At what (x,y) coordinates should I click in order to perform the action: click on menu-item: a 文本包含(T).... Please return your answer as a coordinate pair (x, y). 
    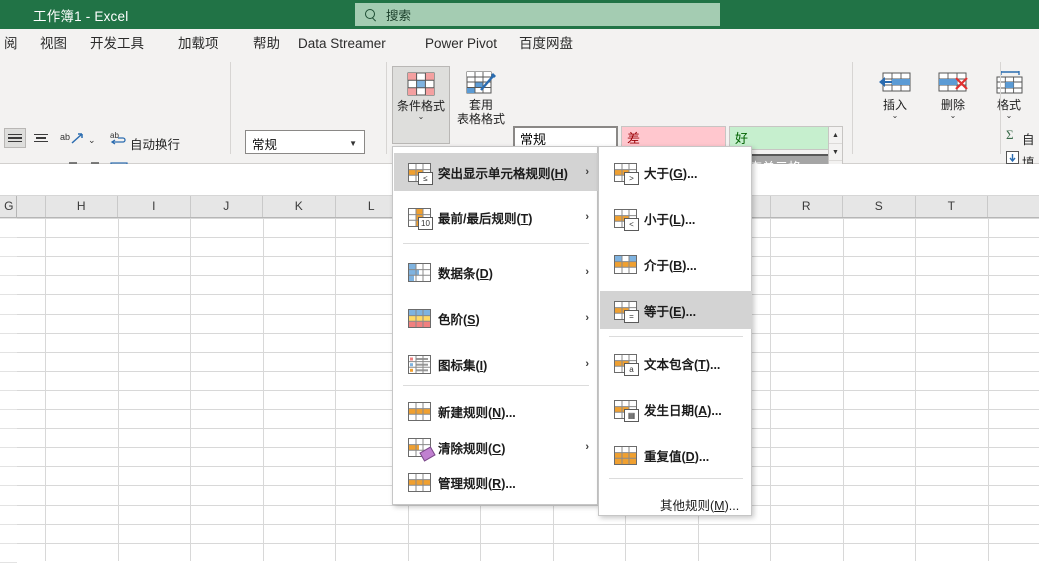
    Looking at the image, I should click on (676, 363).